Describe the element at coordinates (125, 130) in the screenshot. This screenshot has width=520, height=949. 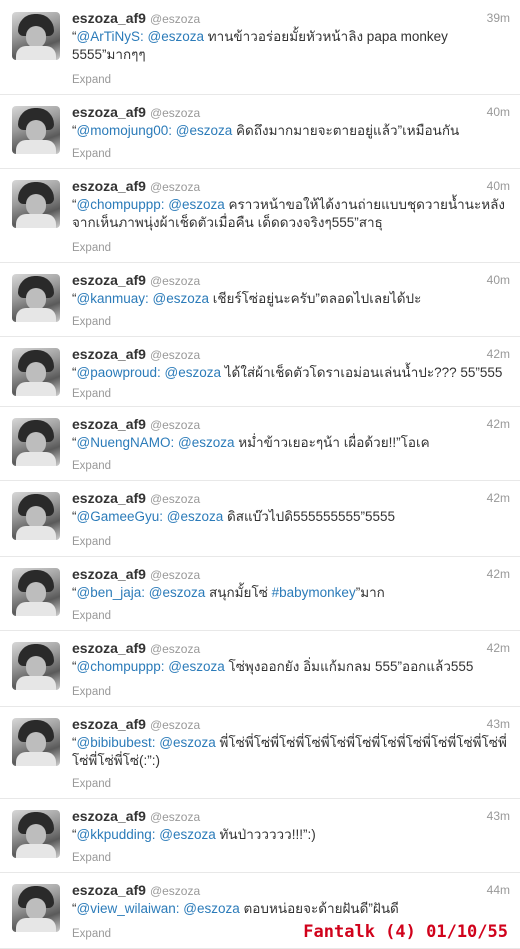
I see `mention-link: @momojung00:` at that location.